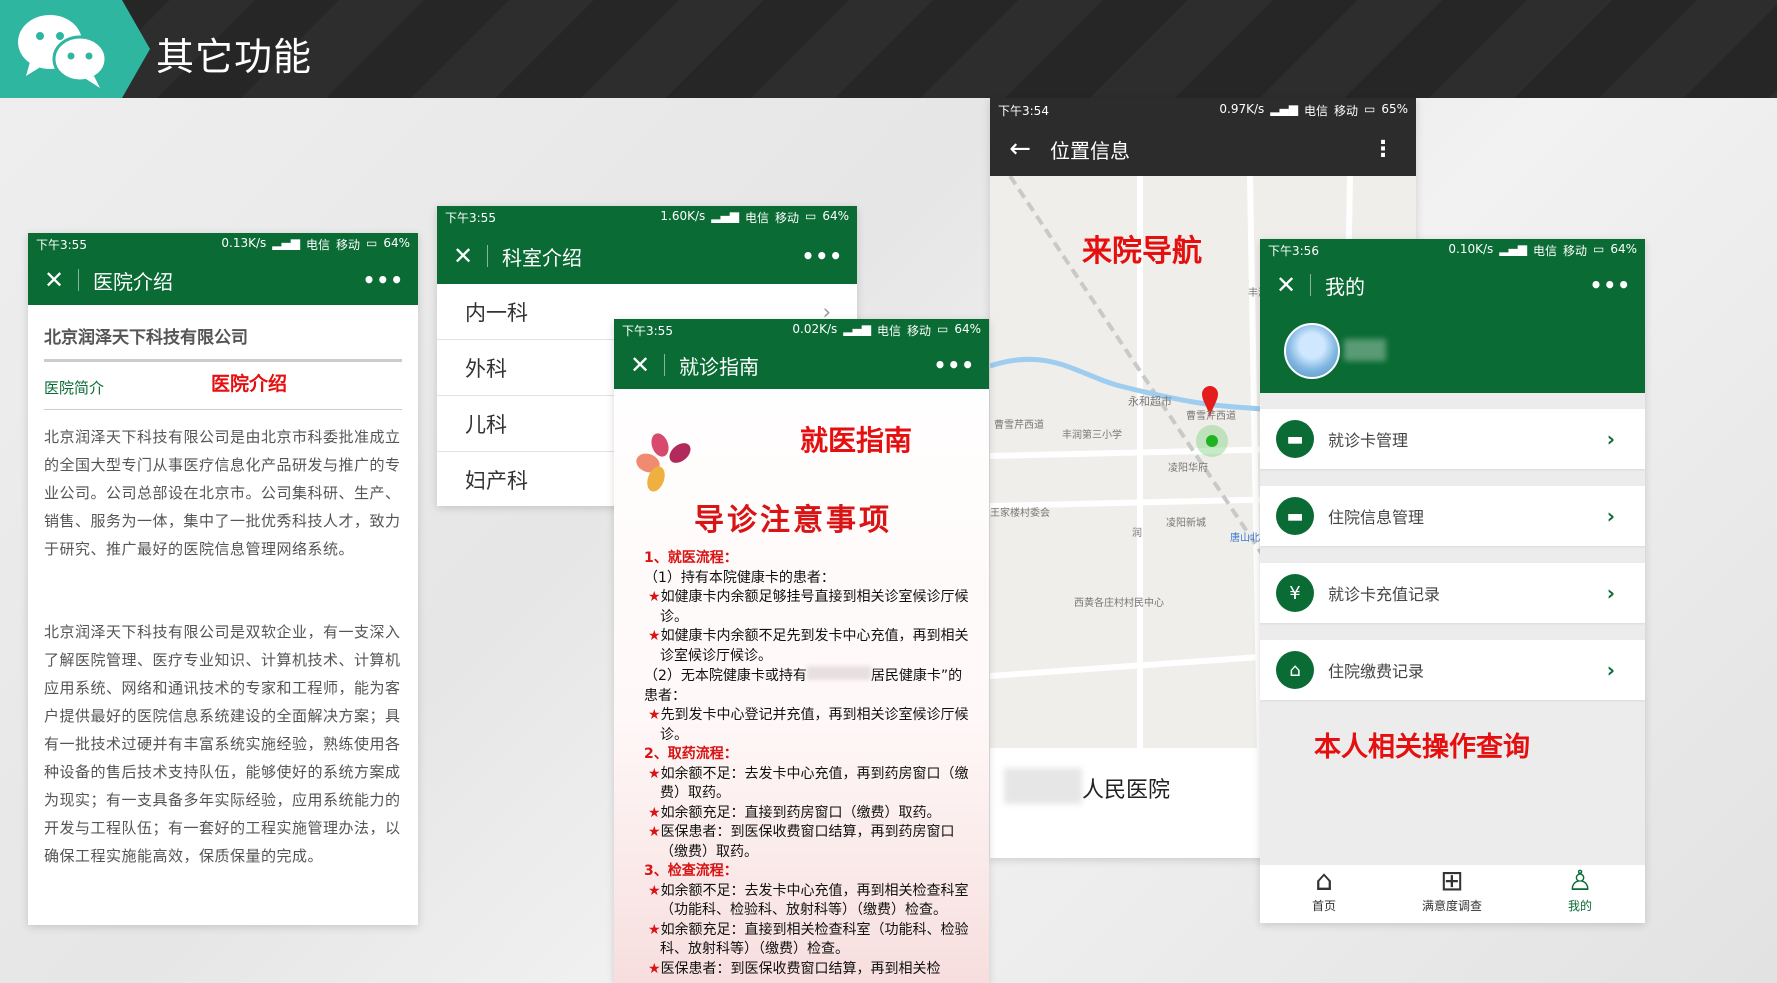 The image size is (1777, 983). What do you see at coordinates (146, 338) in the screenshot?
I see `company-name: 北京润泽天下科技有限公司` at bounding box center [146, 338].